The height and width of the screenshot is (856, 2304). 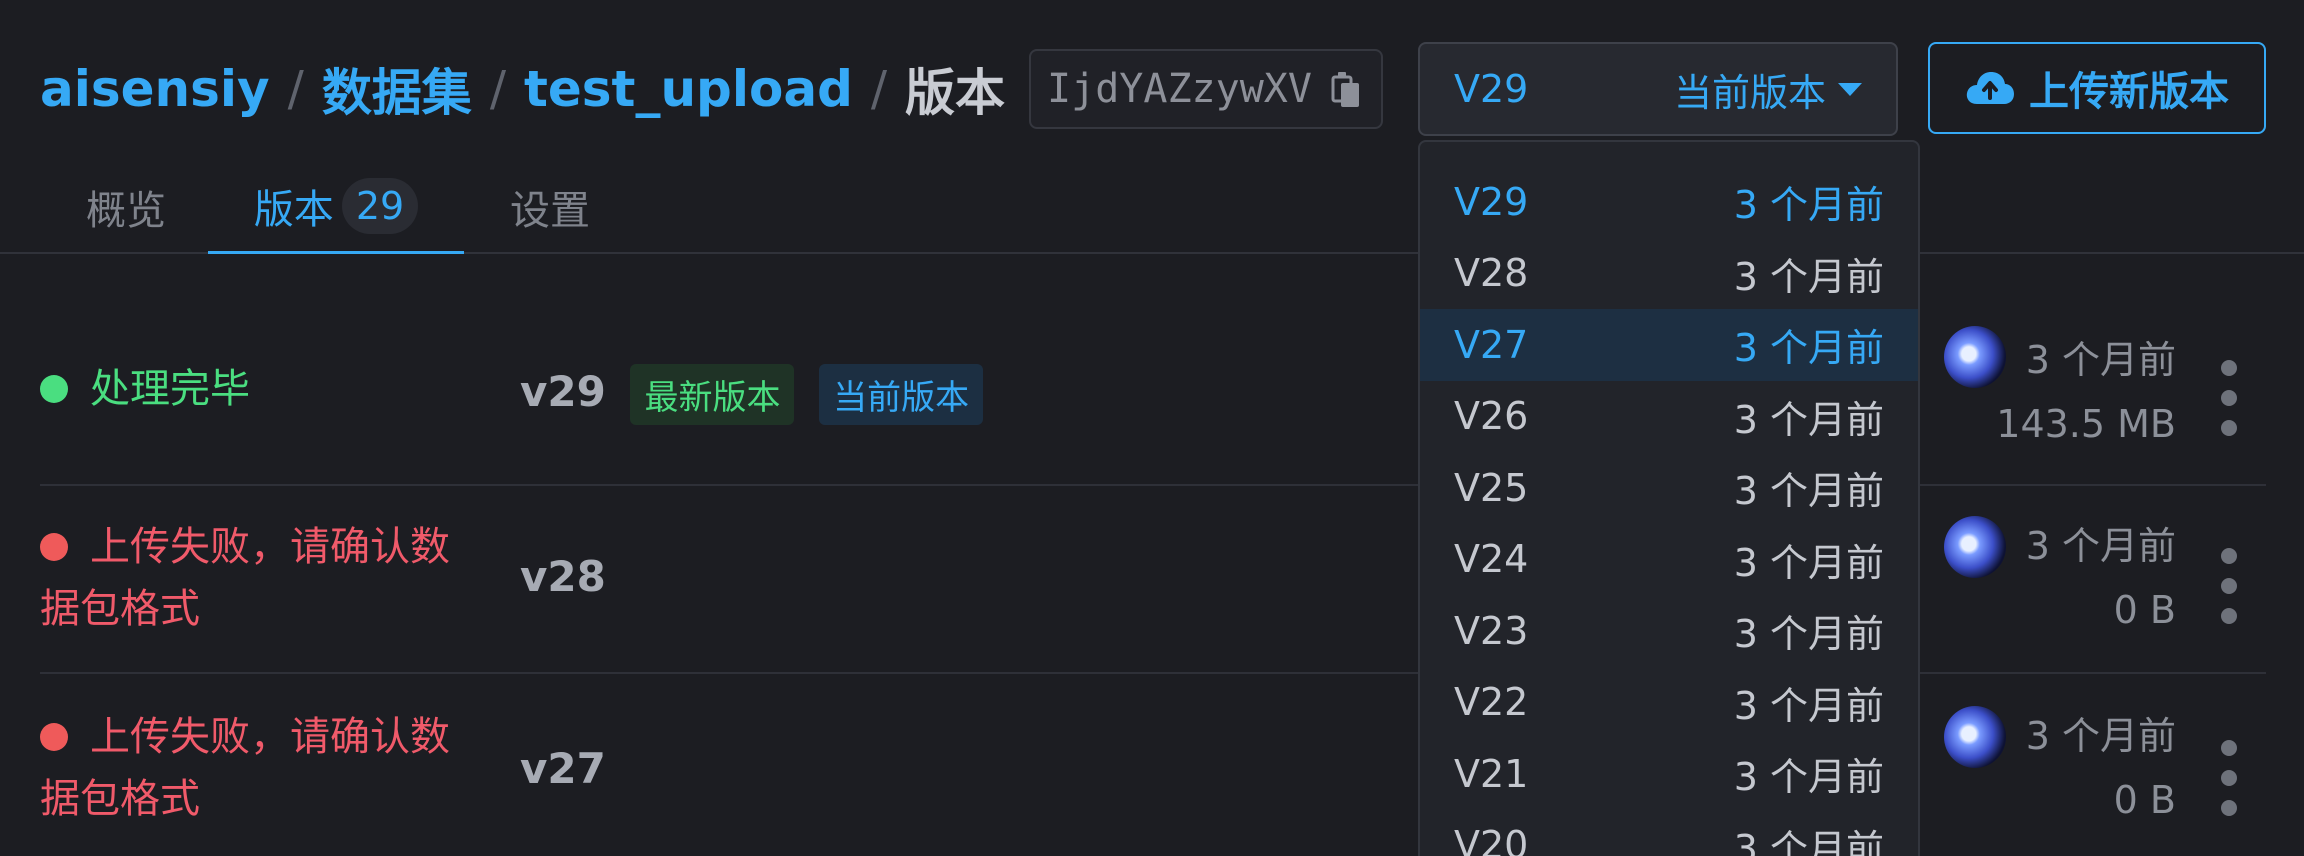 I want to click on version-option: V24 3 个月前, so click(x=1669, y=560).